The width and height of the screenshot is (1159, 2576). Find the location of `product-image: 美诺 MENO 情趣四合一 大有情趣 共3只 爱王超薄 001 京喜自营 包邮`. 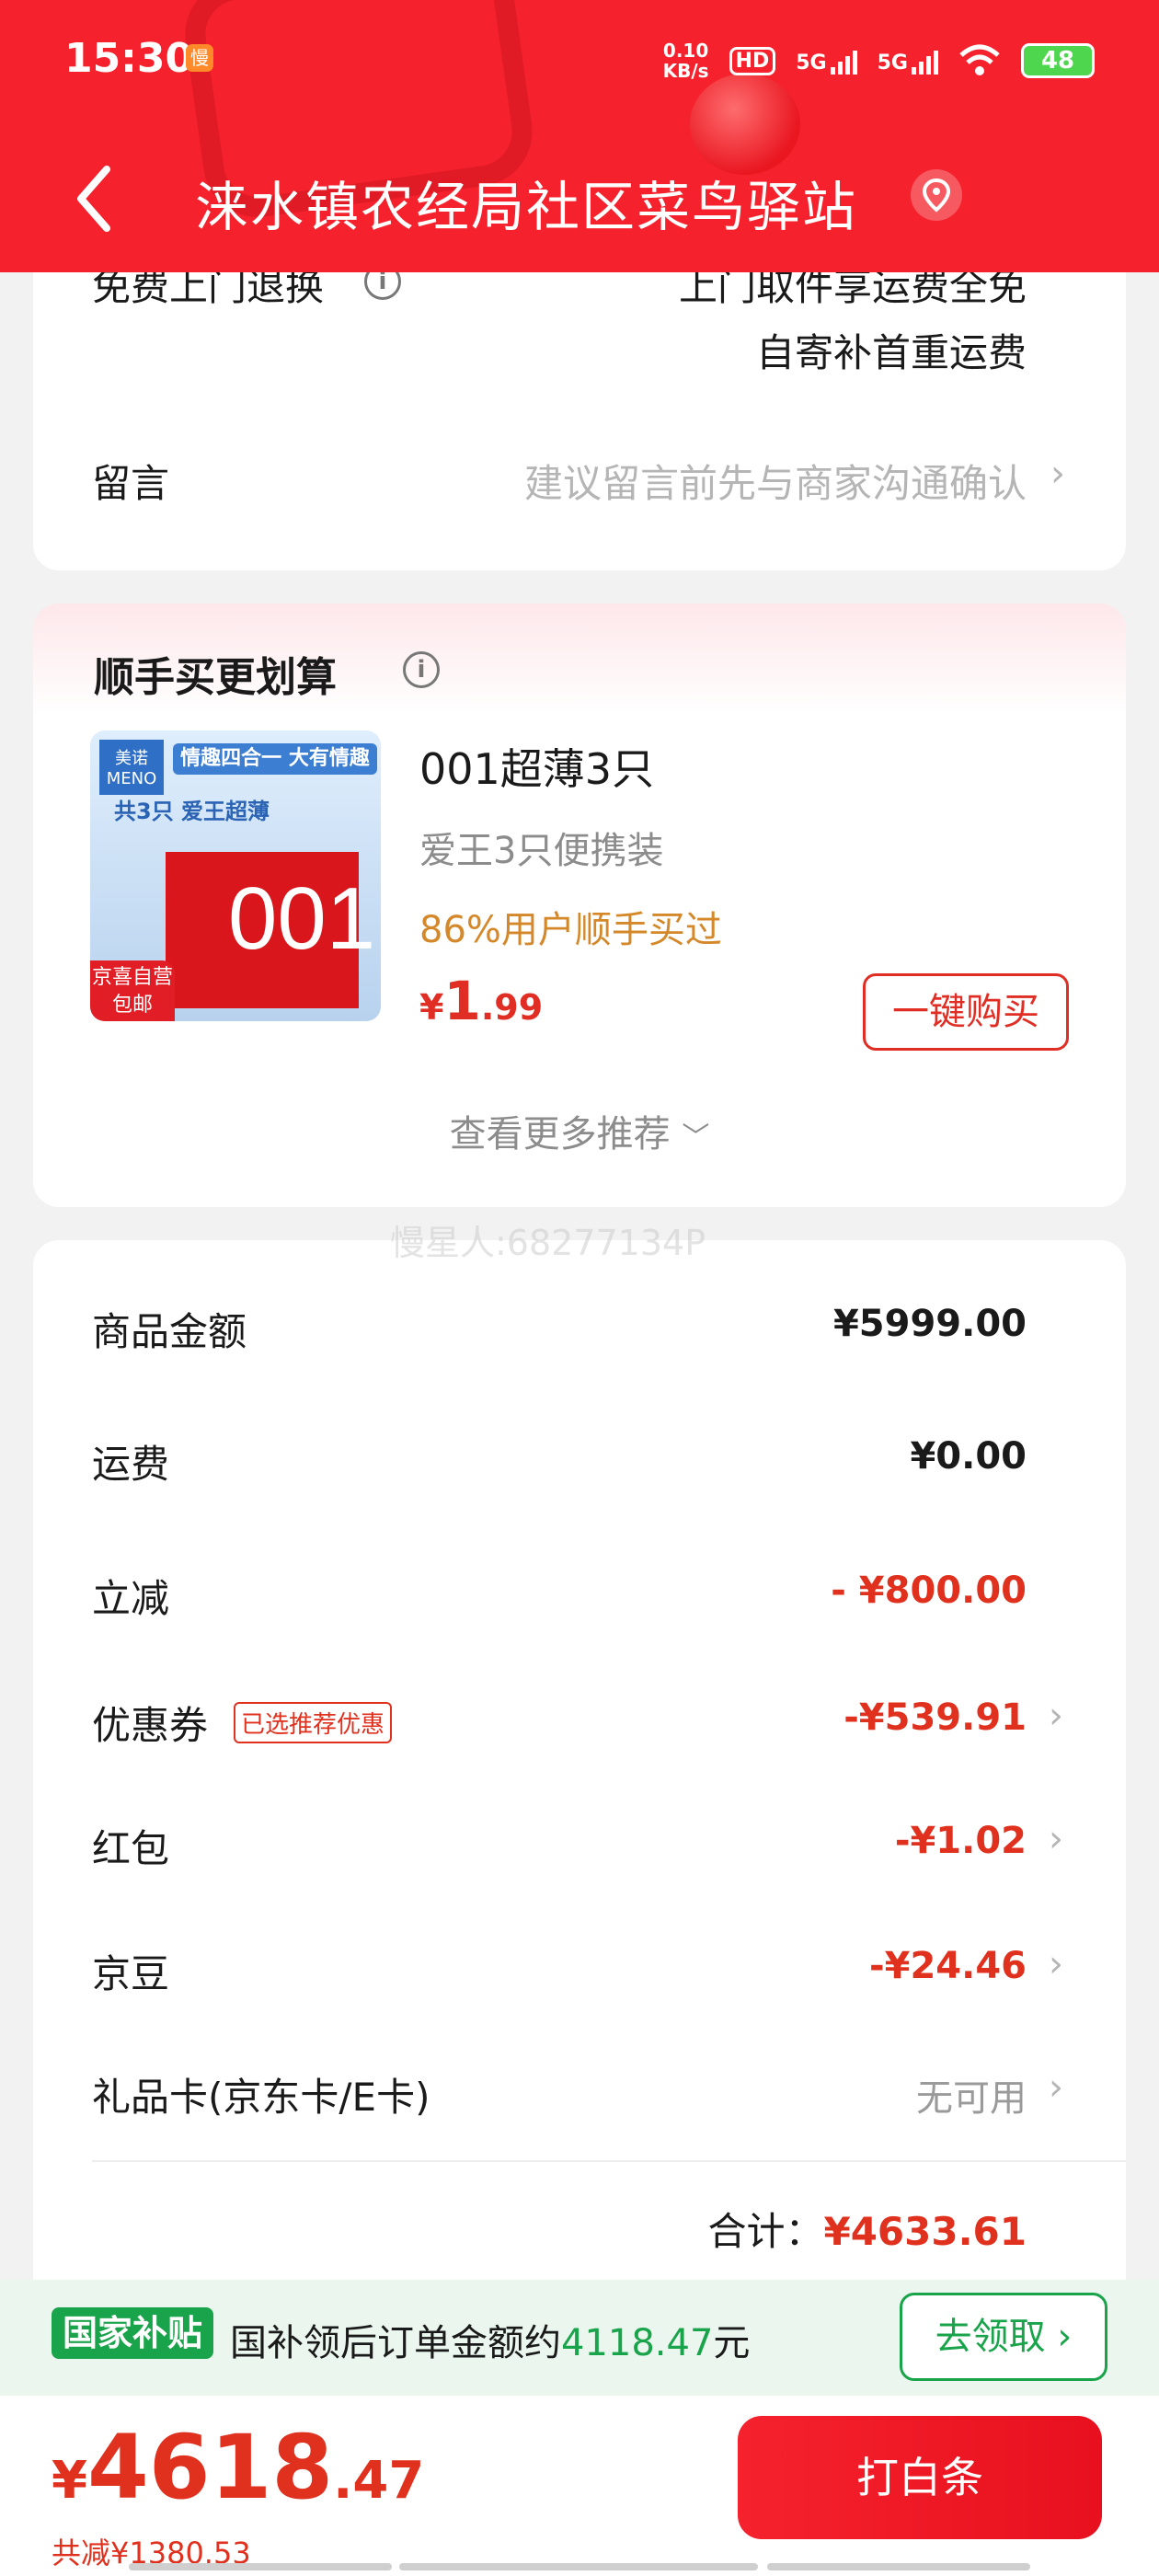

product-image: 美诺 MENO 情趣四合一 大有情趣 共3只 爱王超薄 001 京喜自营 包邮 is located at coordinates (235, 875).